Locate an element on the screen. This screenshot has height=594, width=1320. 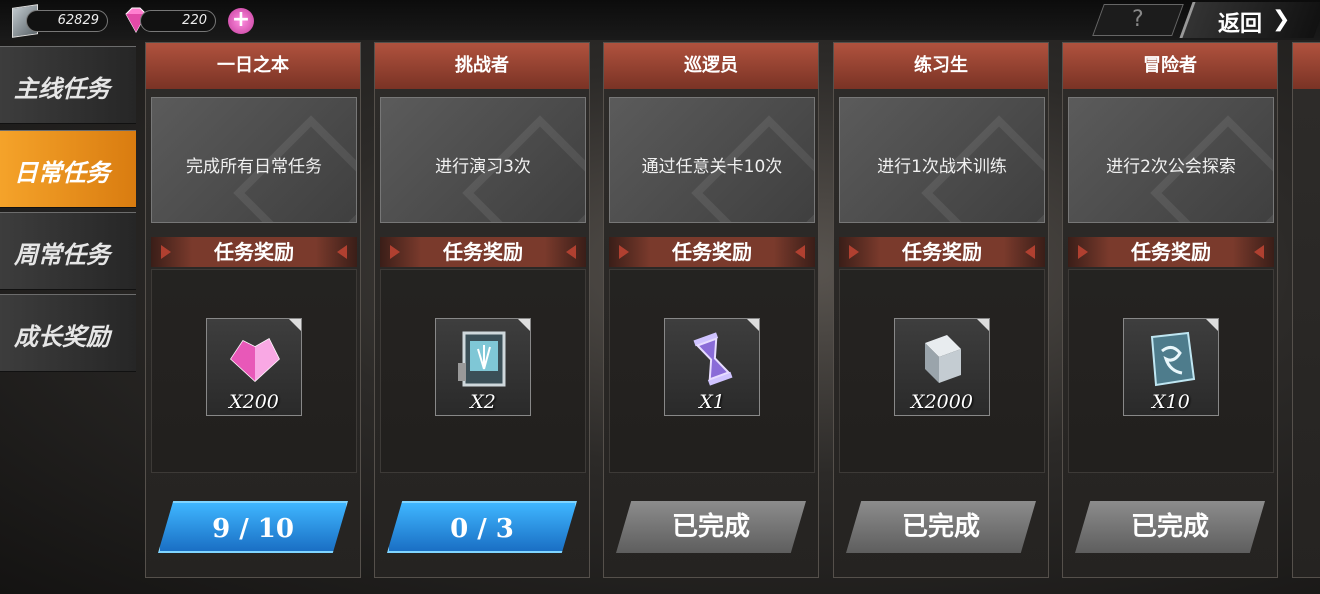
quest-description: 进行2次公会探索 is located at coordinates (1171, 167).